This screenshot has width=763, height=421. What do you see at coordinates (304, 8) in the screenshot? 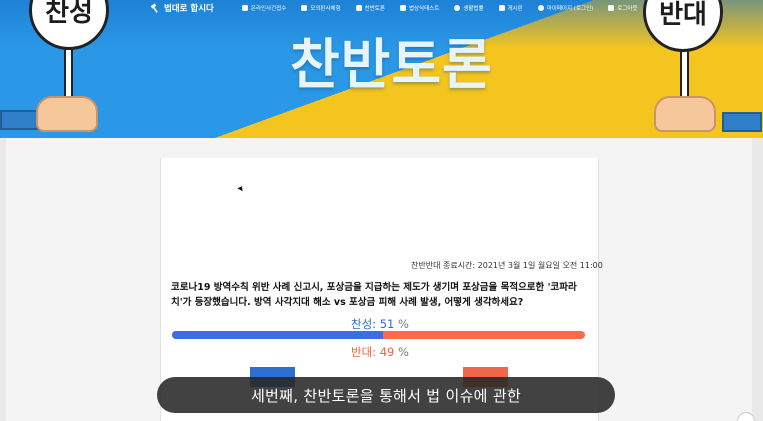
I see `judge-icon` at bounding box center [304, 8].